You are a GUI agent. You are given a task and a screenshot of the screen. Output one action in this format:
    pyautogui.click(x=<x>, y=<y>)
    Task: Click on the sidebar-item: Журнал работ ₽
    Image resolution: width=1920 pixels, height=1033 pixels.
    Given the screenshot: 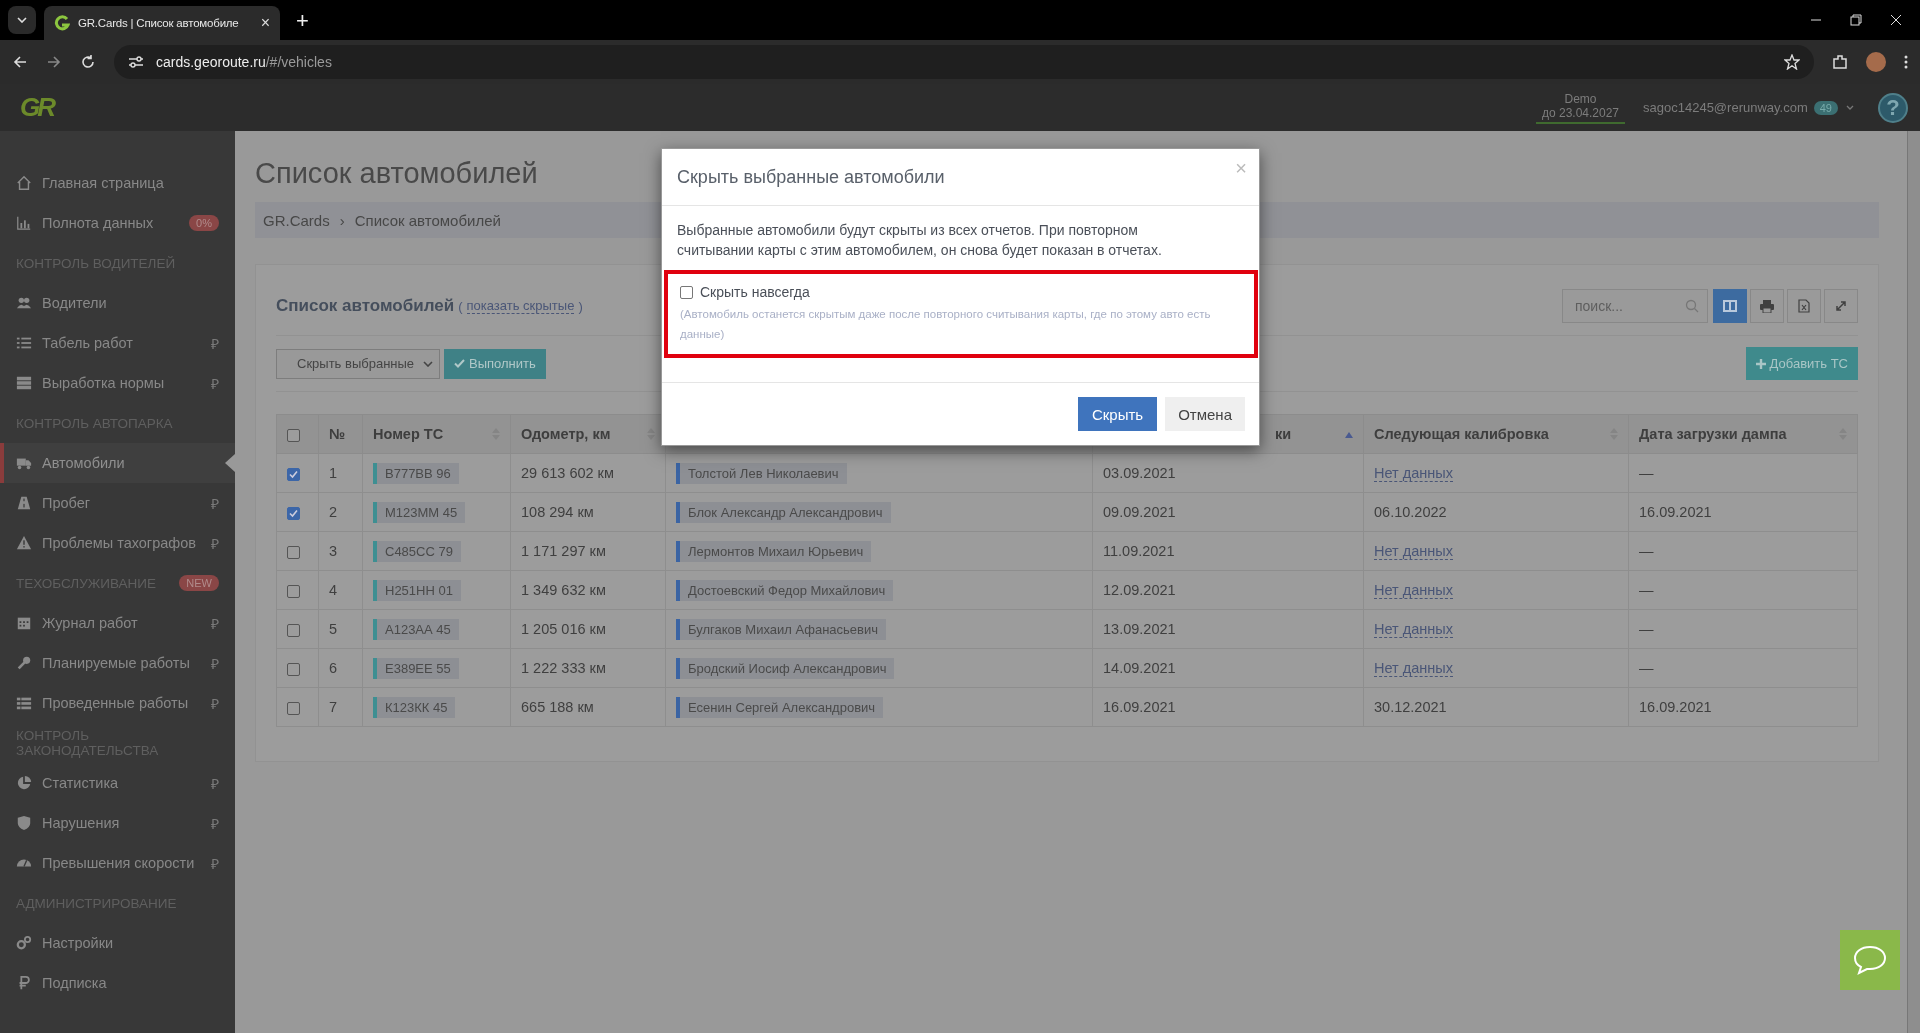 What is the action you would take?
    pyautogui.click(x=117, y=623)
    